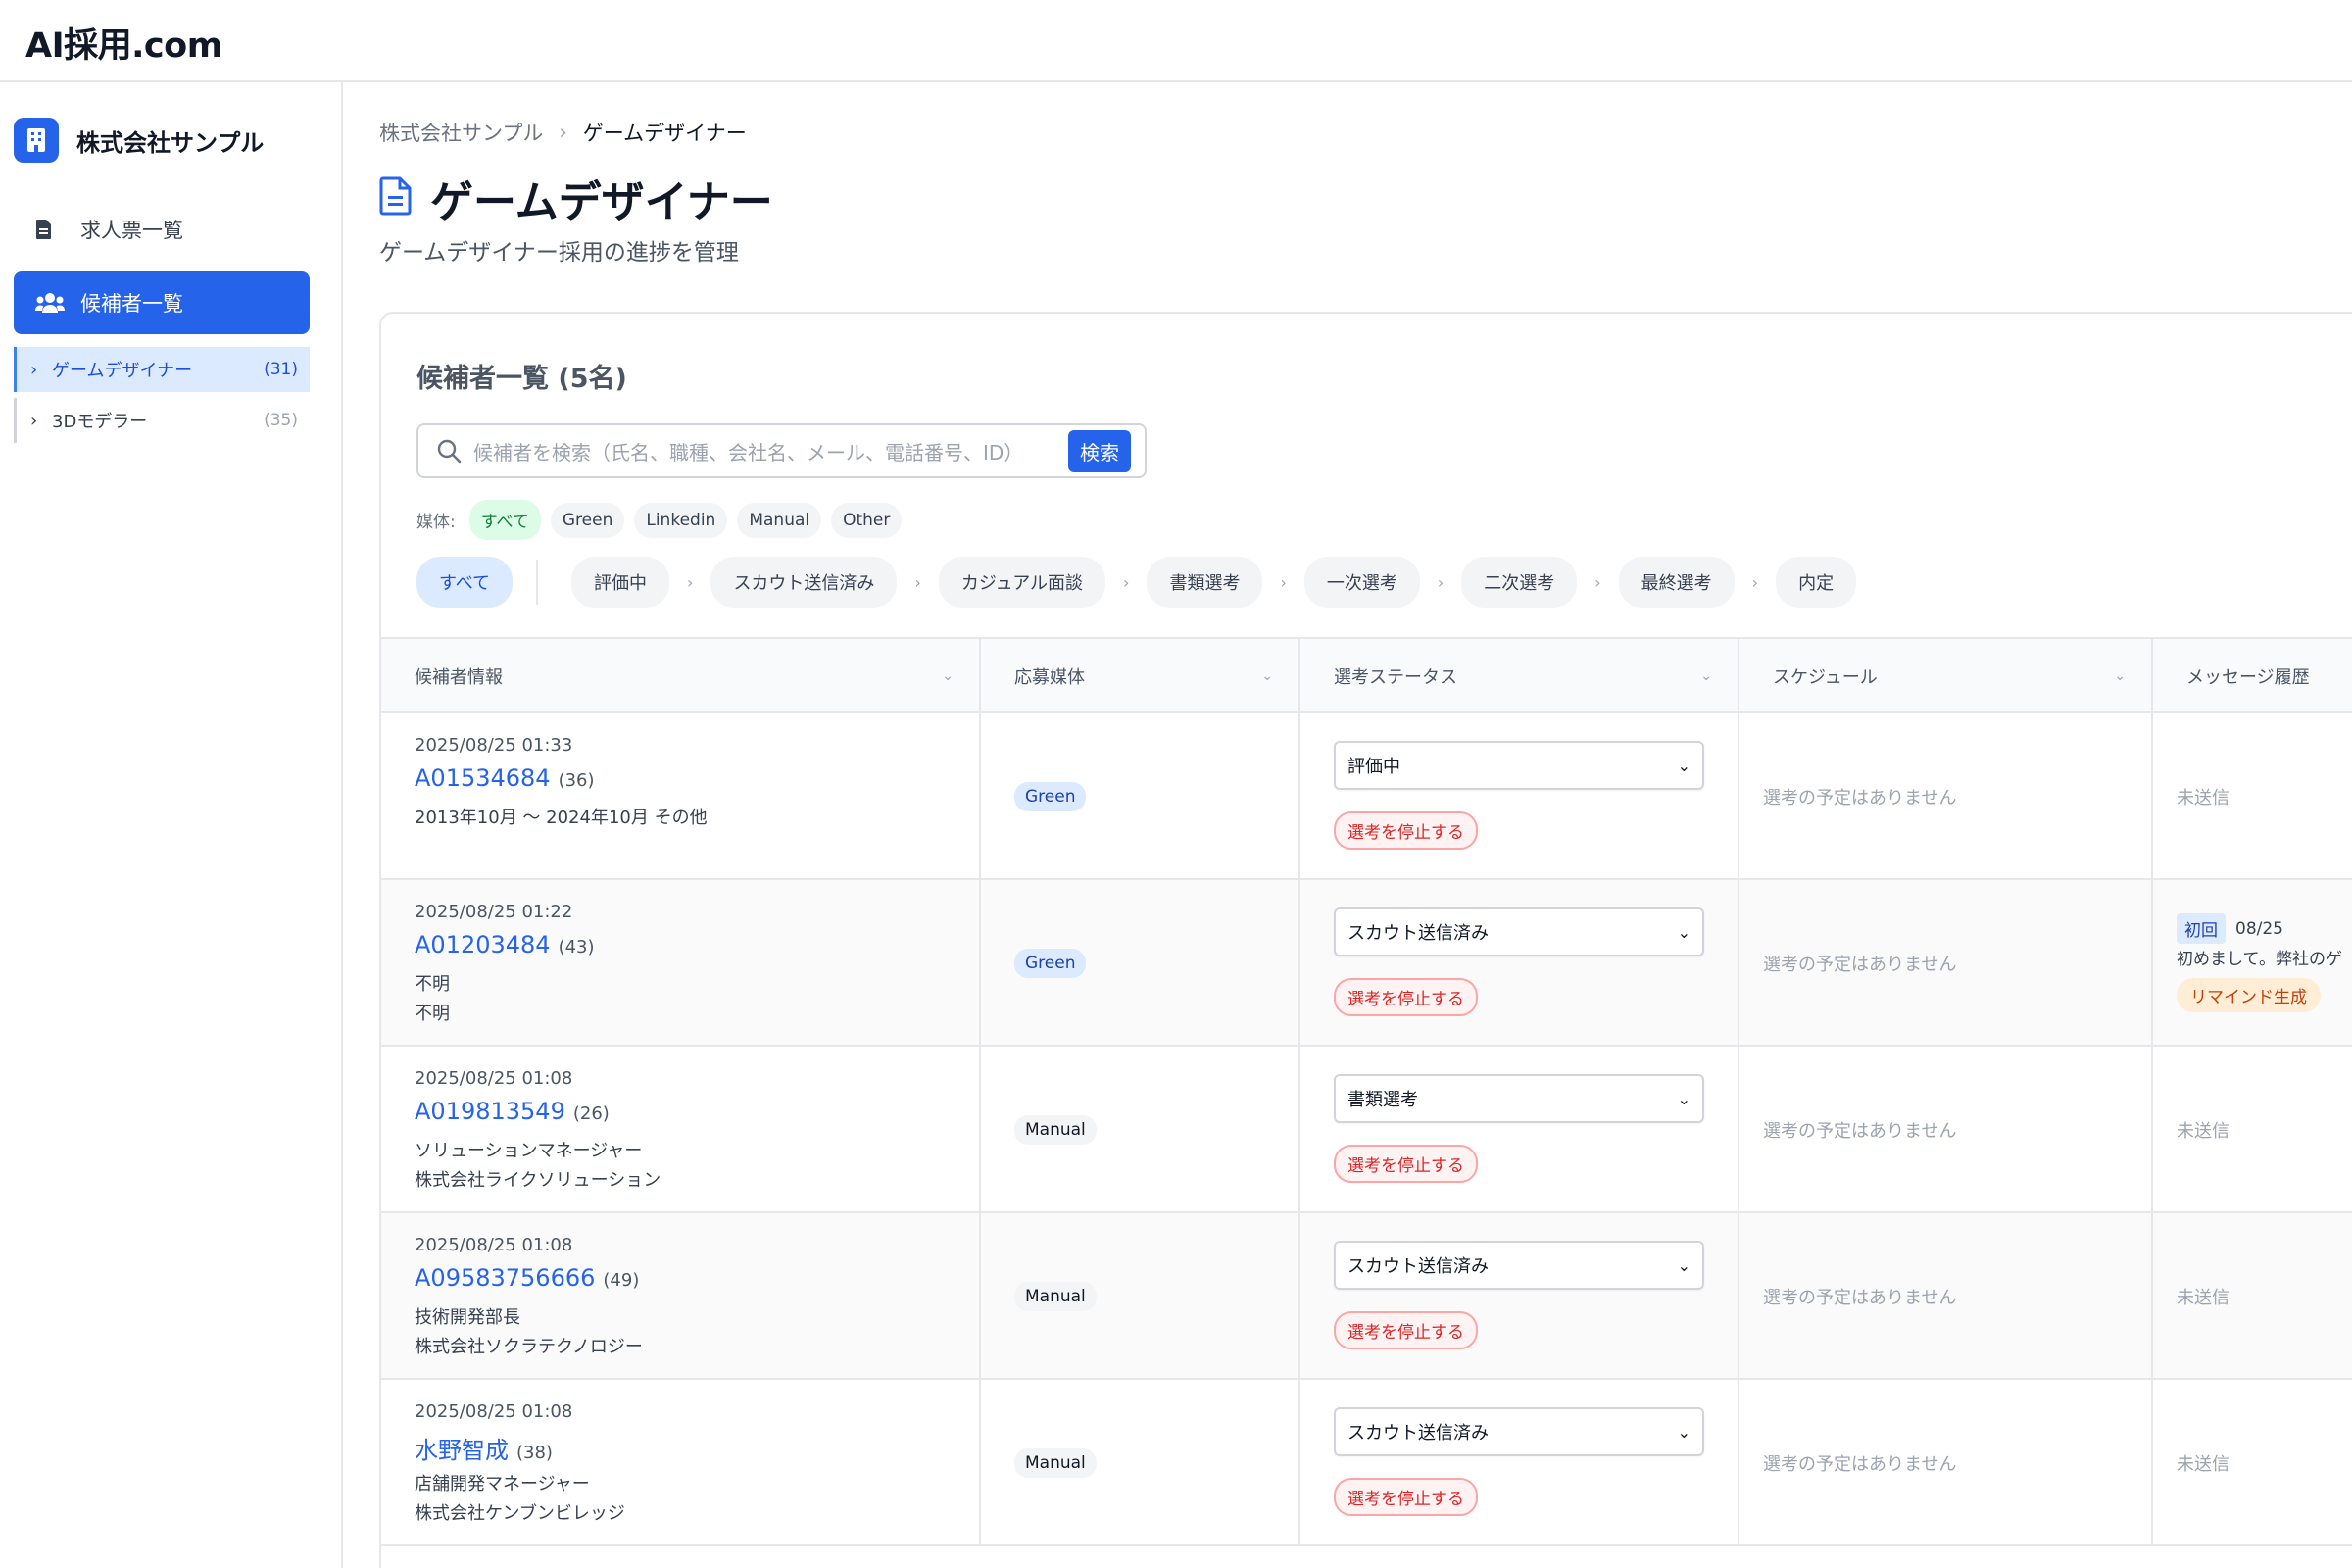 This screenshot has width=2352, height=1568. I want to click on column-header-messages: メッセージ履歴, so click(2252, 676).